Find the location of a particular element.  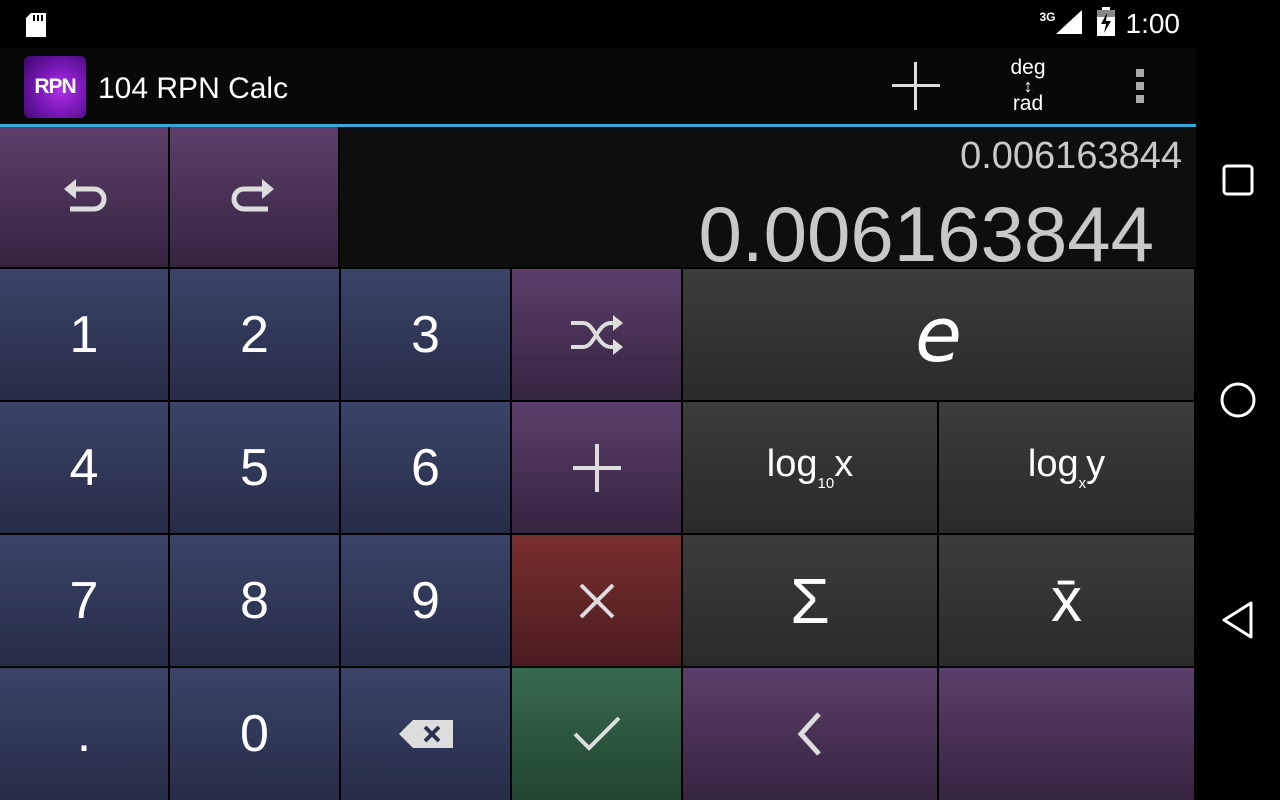

log10-button: log10x is located at coordinates (810, 467).